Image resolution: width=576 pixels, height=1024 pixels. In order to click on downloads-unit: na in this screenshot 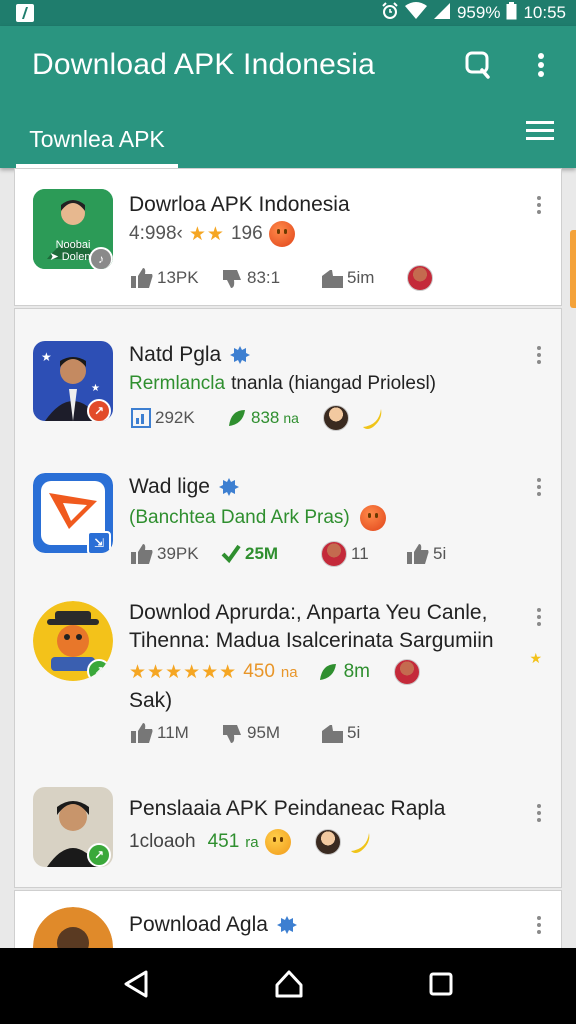, I will do `click(291, 418)`.